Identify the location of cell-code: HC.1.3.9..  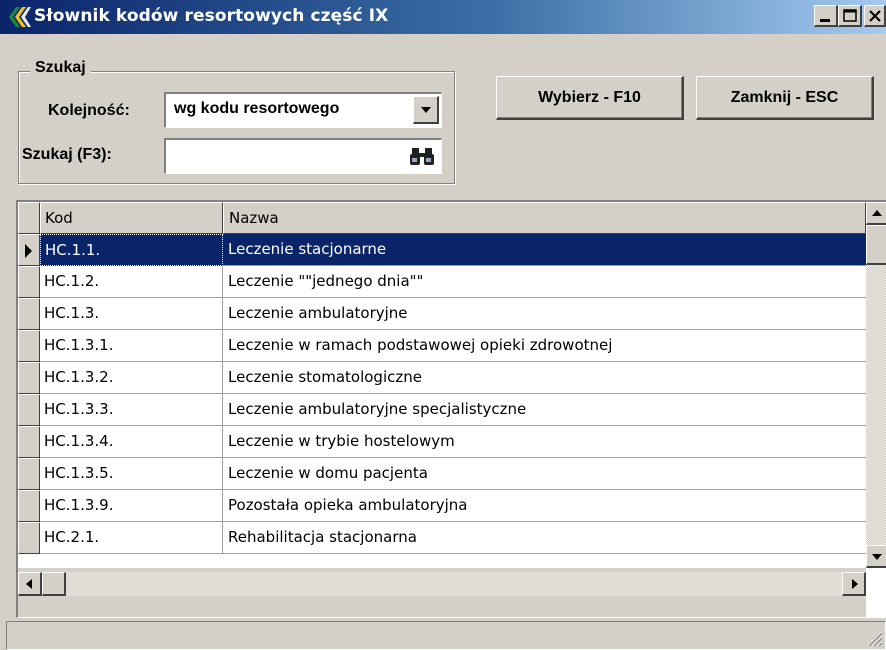
(131, 506).